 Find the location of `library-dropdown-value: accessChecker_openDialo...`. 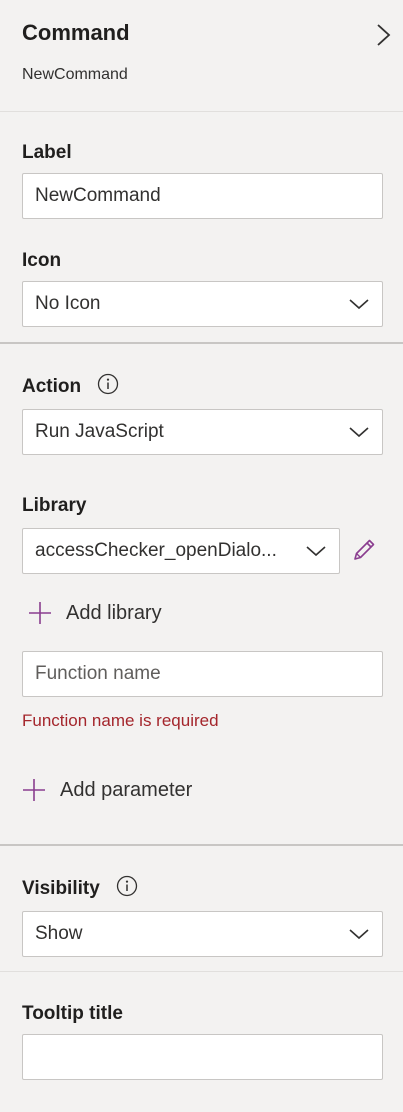

library-dropdown-value: accessChecker_openDialo... is located at coordinates (156, 550).